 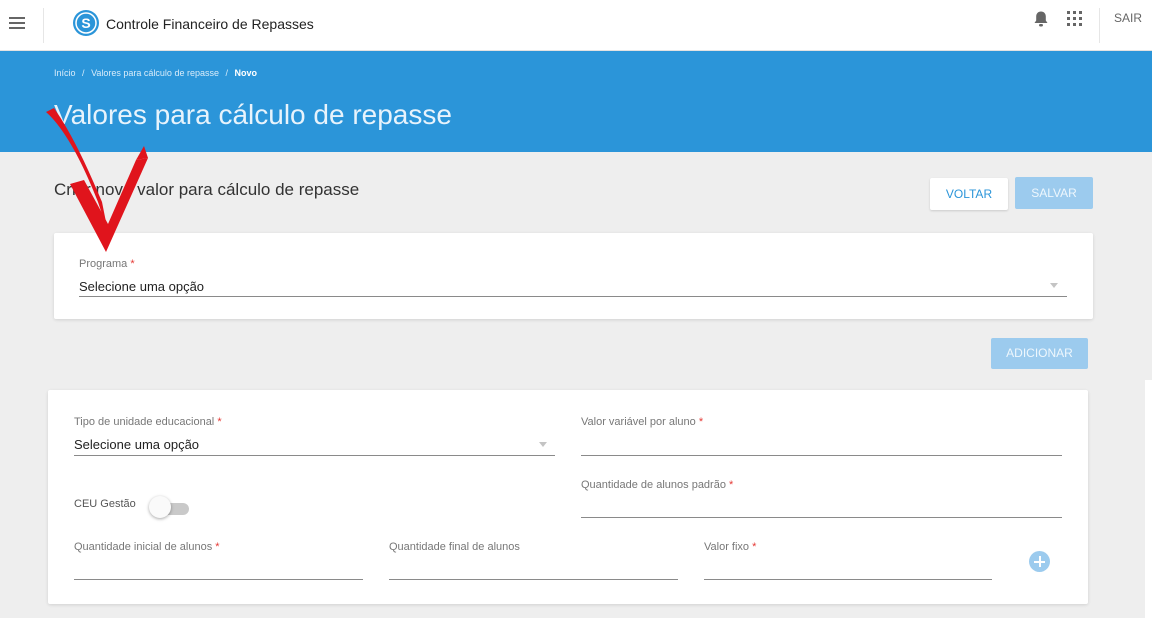 What do you see at coordinates (314, 455) in the screenshot?
I see `tipo-unidade-underline` at bounding box center [314, 455].